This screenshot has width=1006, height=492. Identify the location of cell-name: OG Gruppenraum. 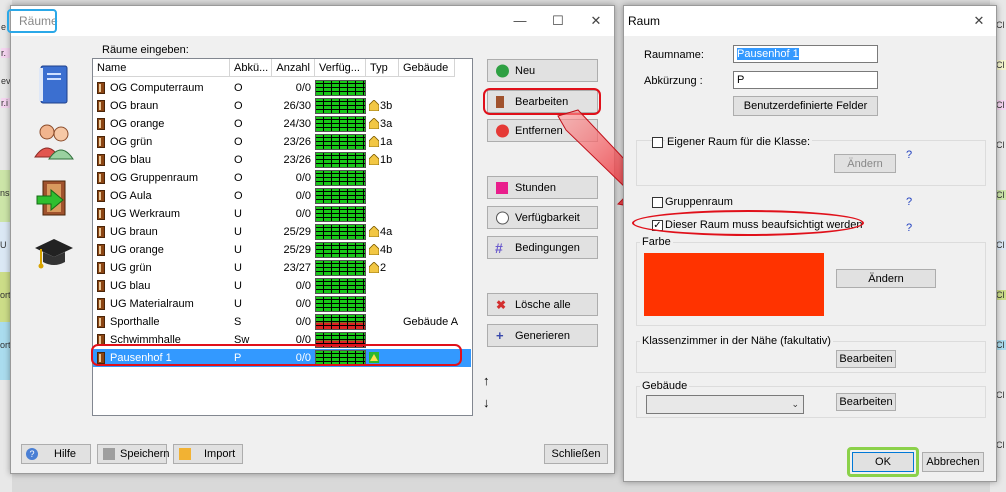
(154, 178).